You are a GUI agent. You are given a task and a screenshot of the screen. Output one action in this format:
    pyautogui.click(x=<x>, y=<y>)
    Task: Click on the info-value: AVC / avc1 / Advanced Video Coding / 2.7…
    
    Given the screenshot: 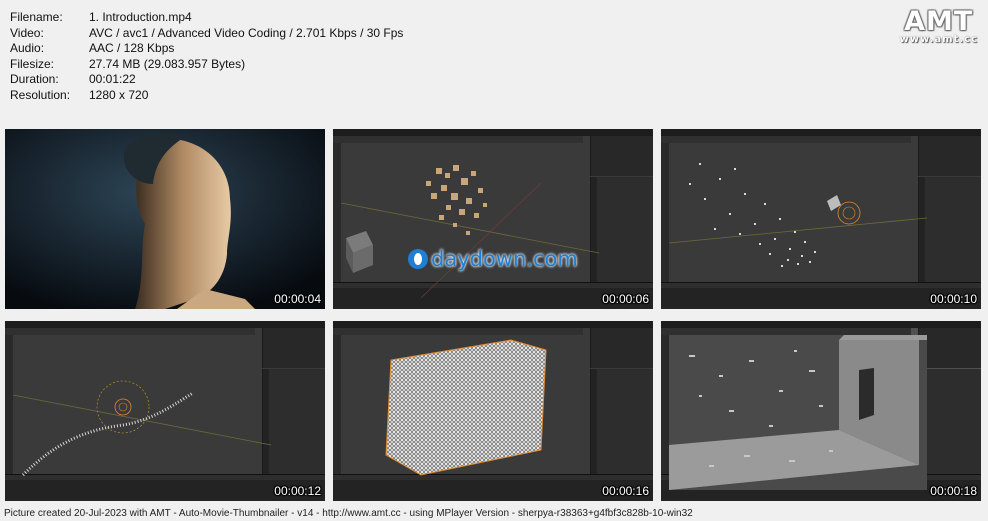 What is the action you would take?
    pyautogui.click(x=246, y=32)
    